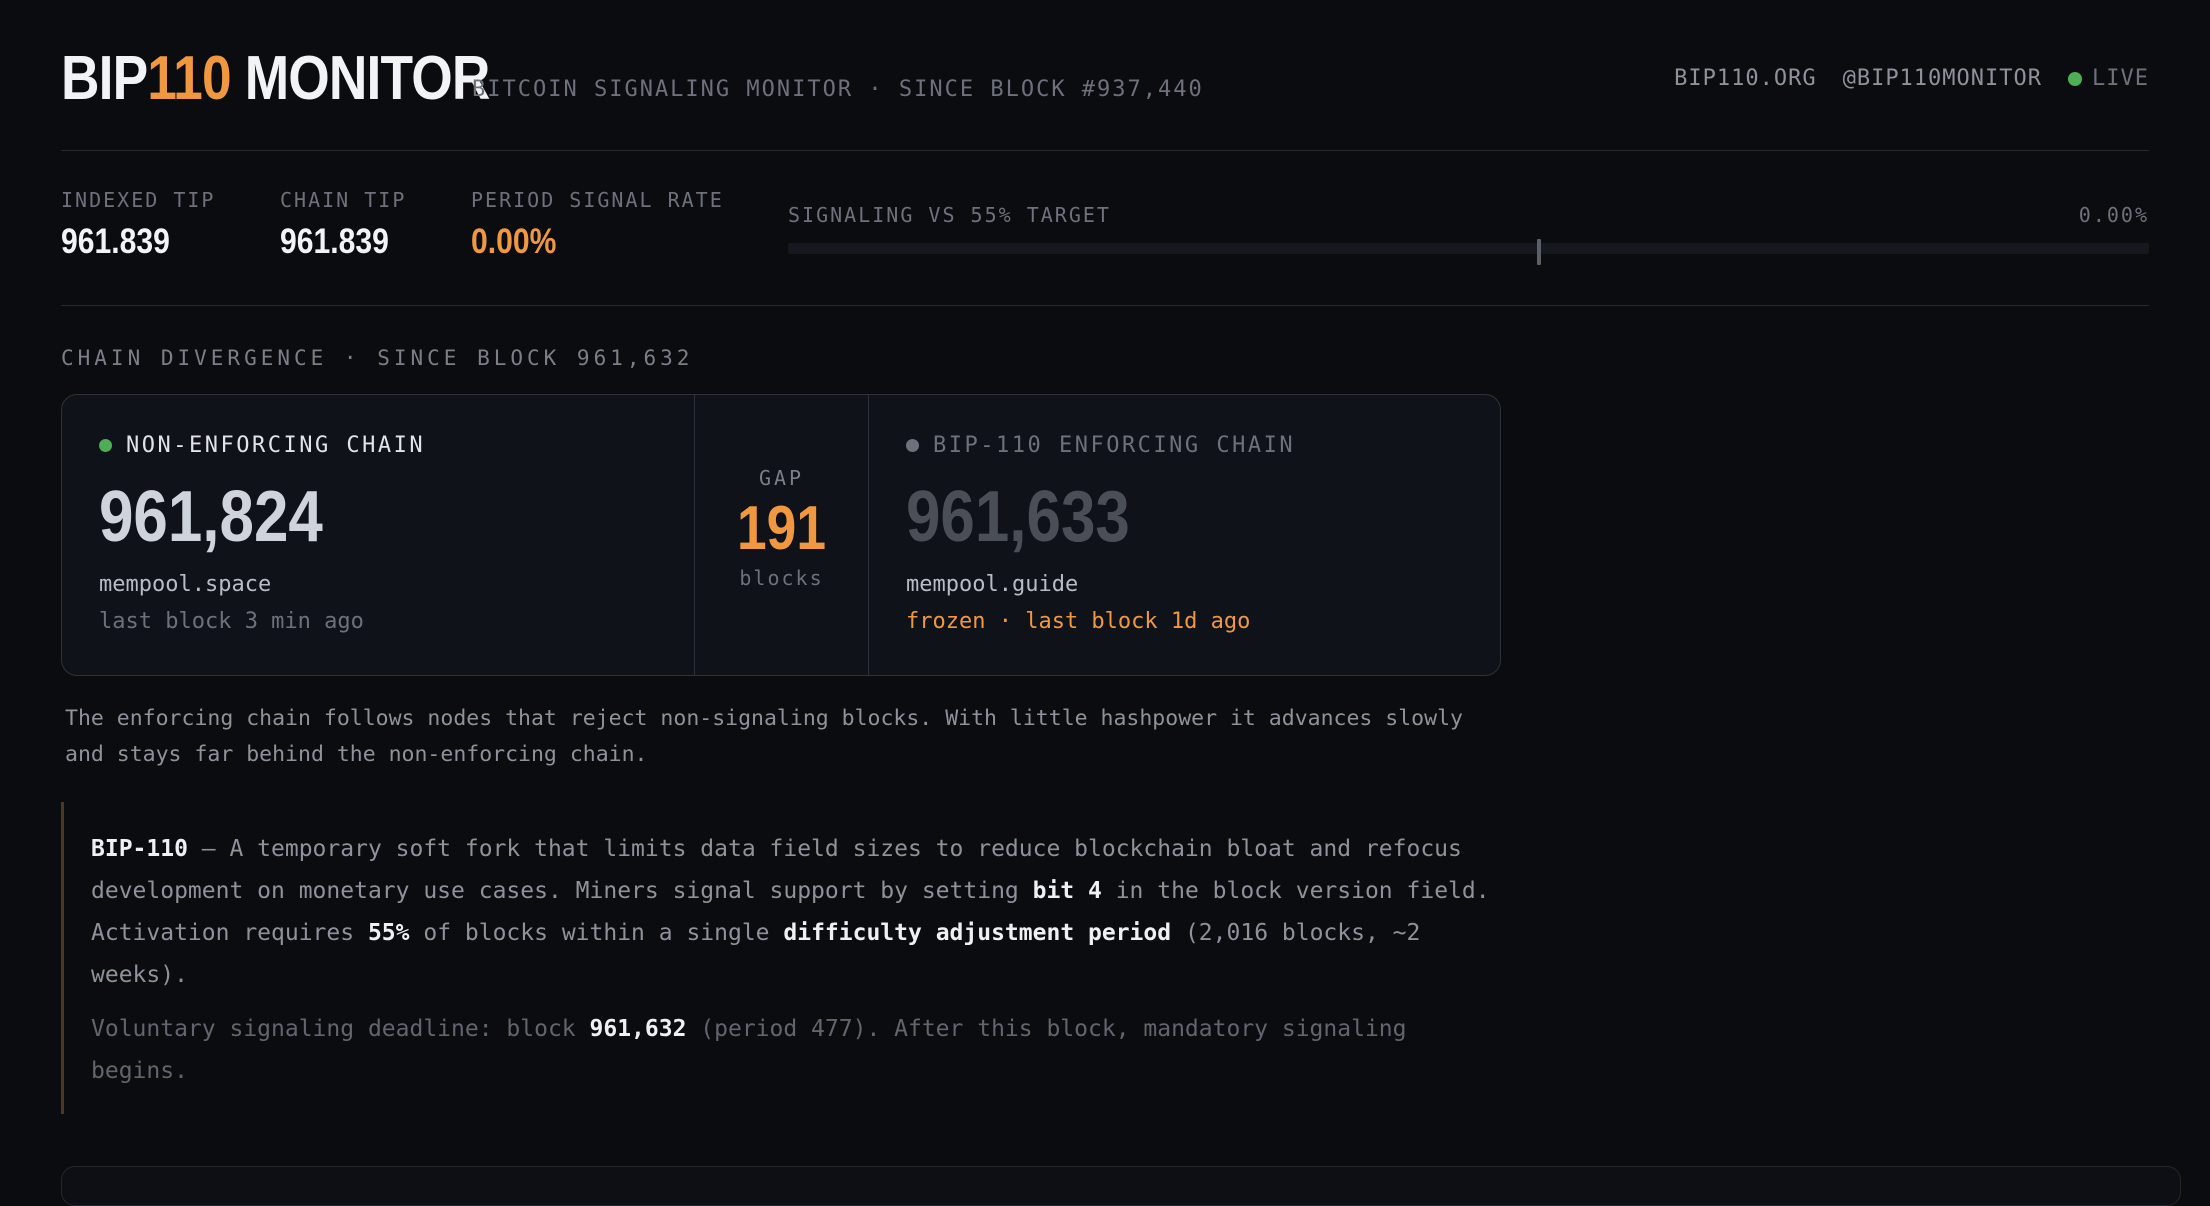  I want to click on chain-tip-value: 961.839, so click(334, 241).